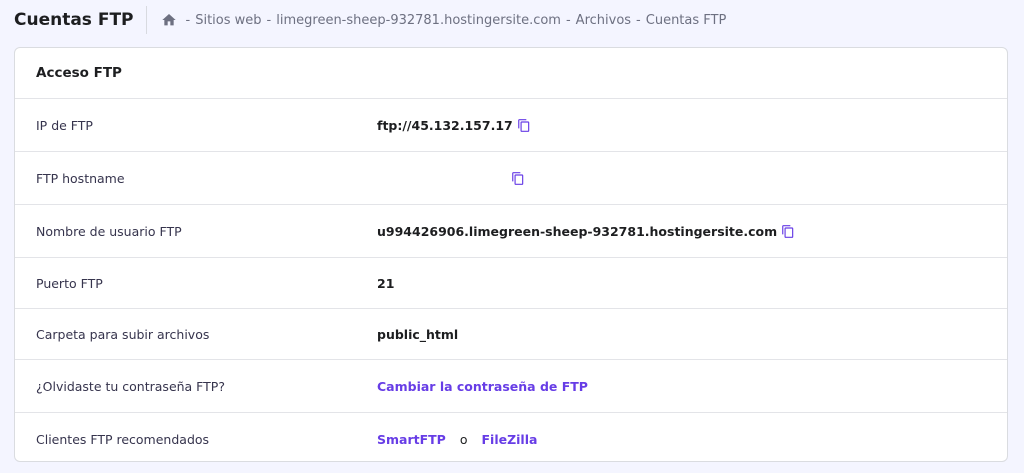 The height and width of the screenshot is (473, 1024). What do you see at coordinates (146, 20) in the screenshot?
I see `title-divider` at bounding box center [146, 20].